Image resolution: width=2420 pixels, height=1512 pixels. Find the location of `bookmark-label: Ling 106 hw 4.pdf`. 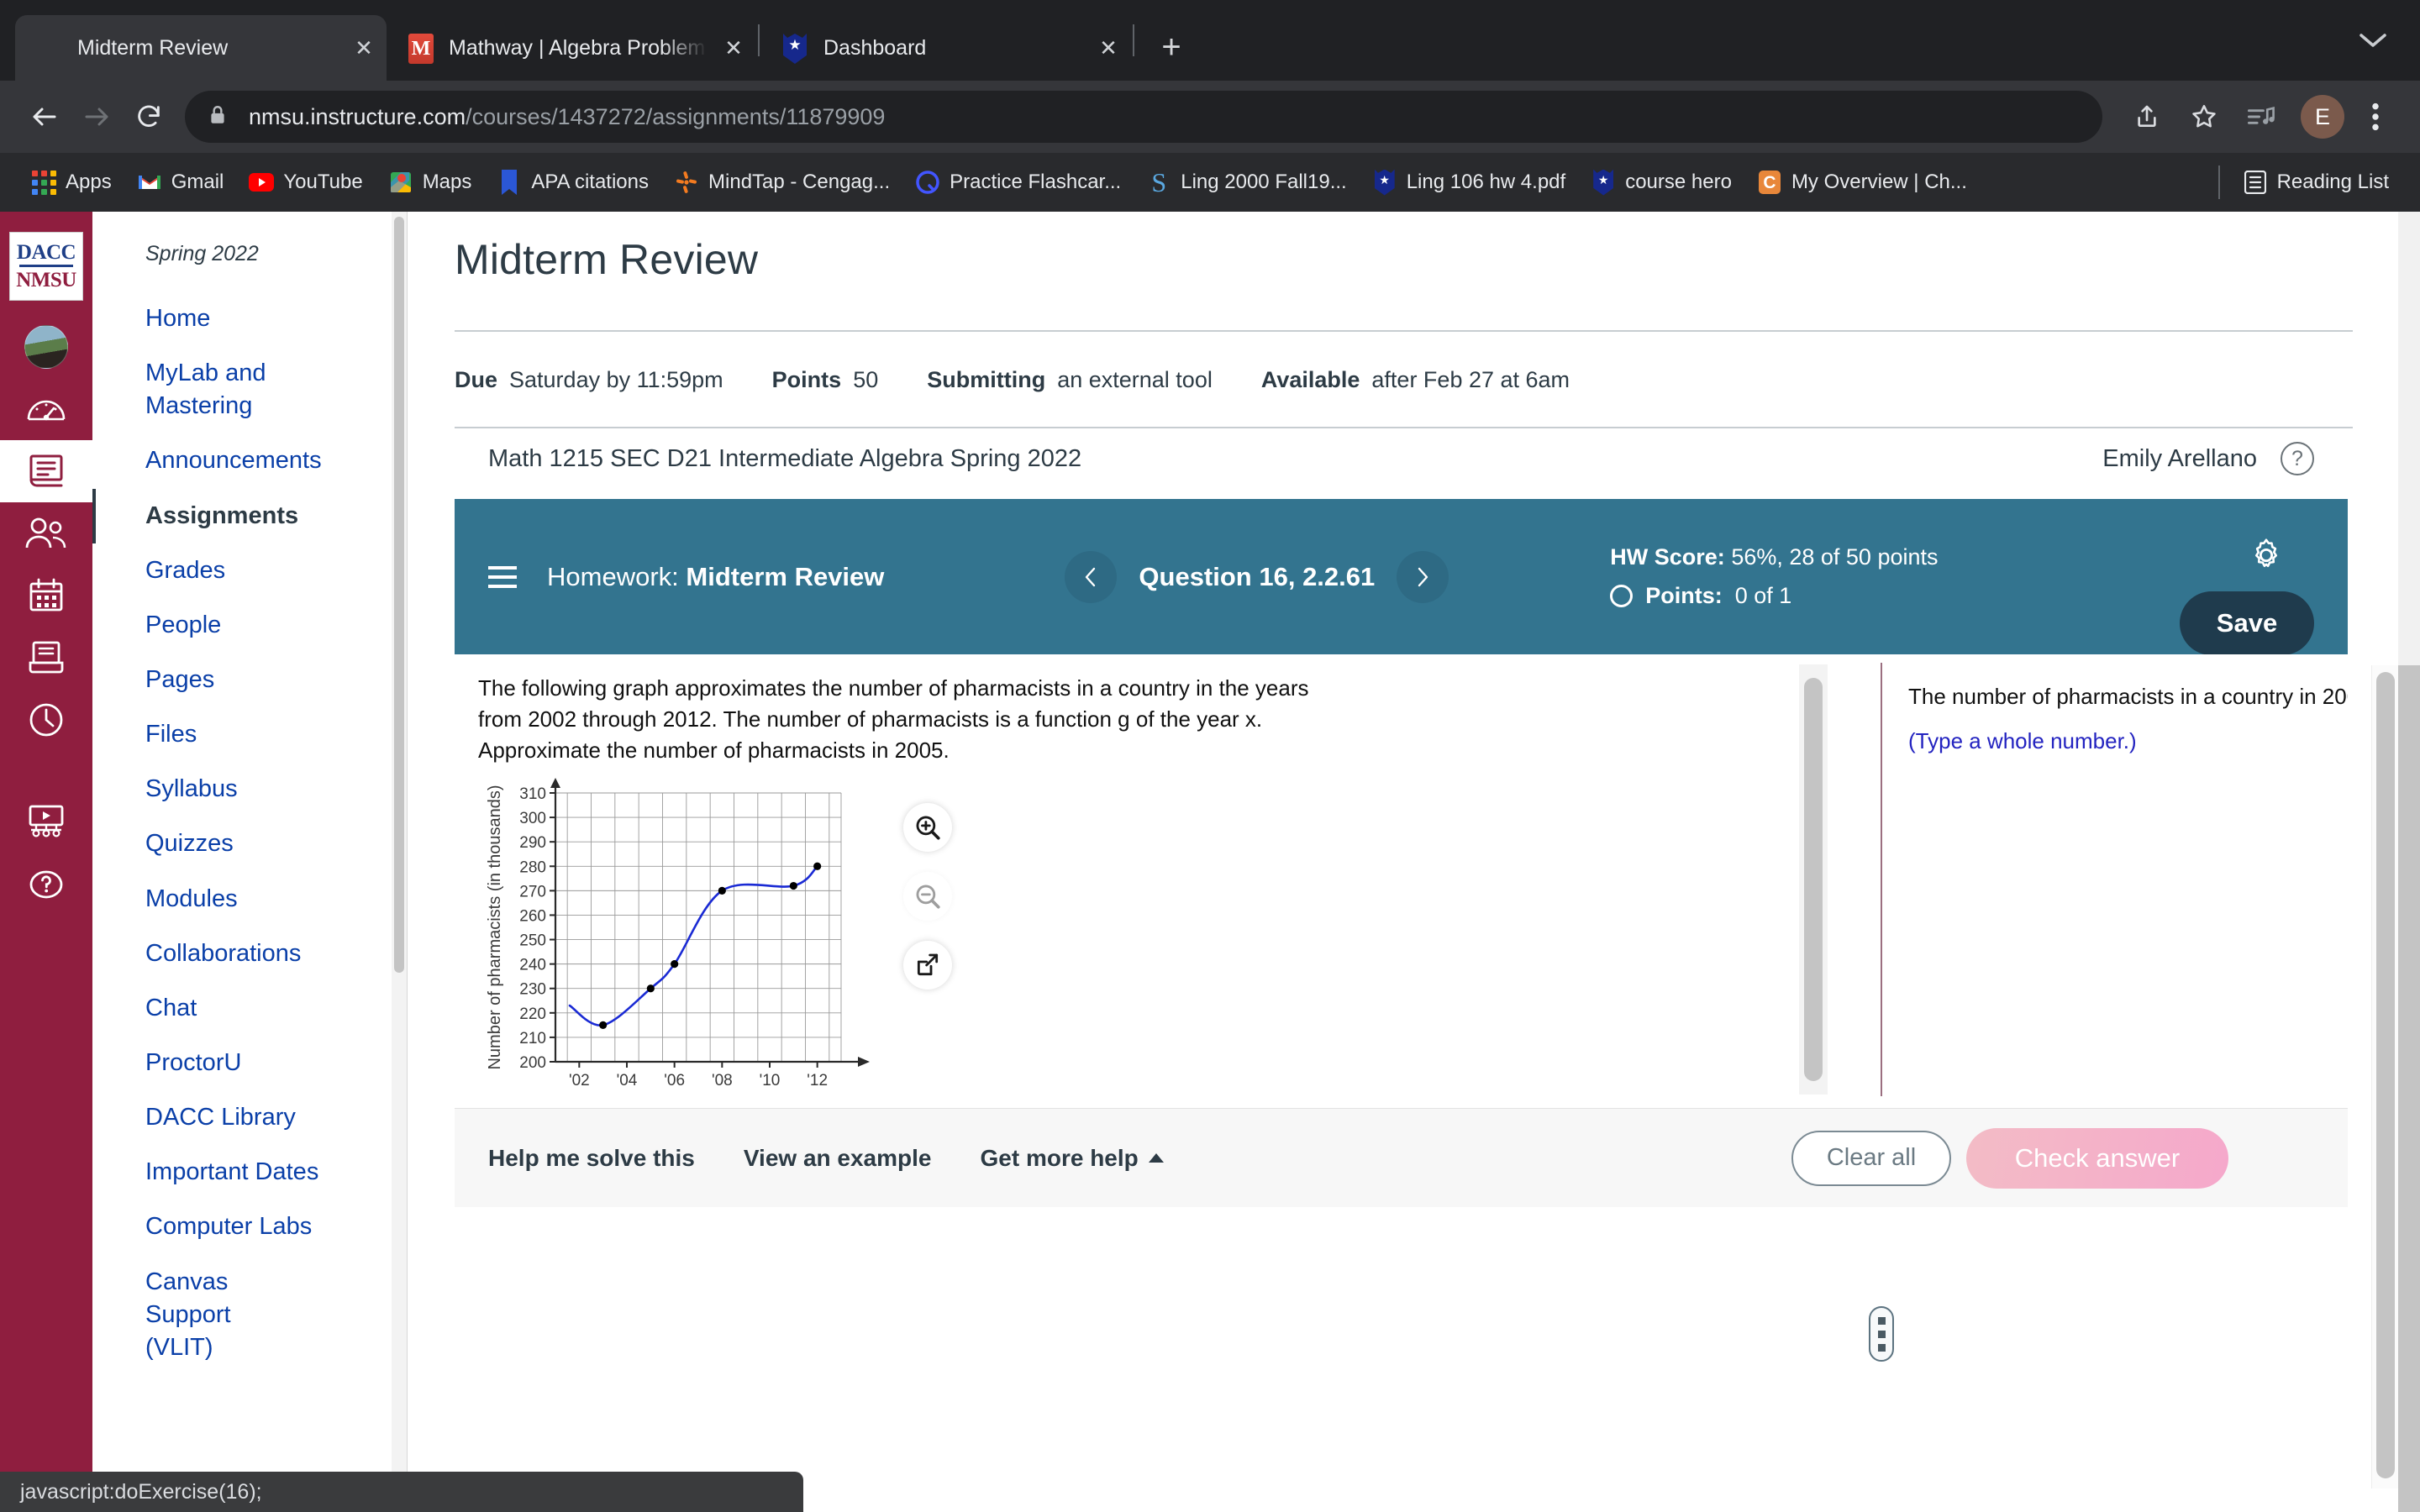

bookmark-label: Ling 106 hw 4.pdf is located at coordinates (1486, 182).